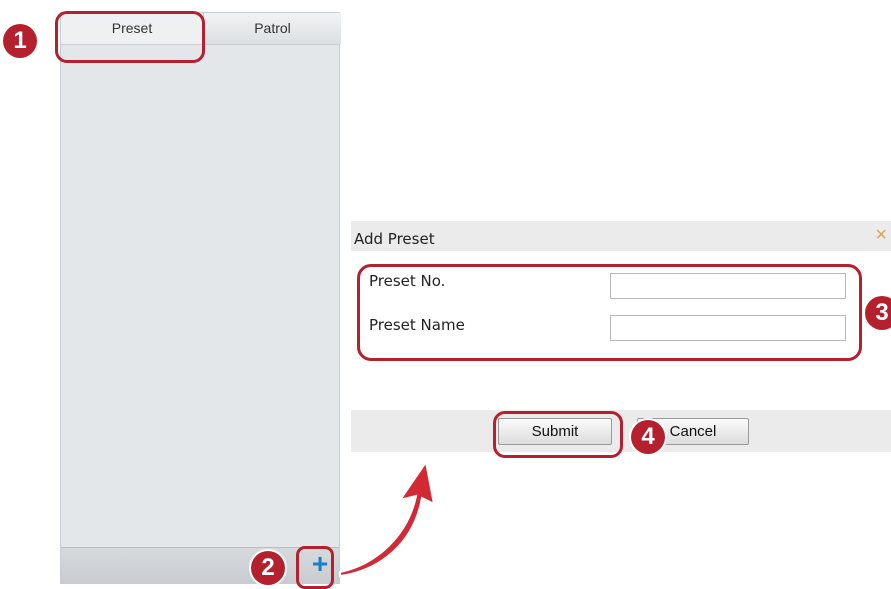 Image resolution: width=891 pixels, height=589 pixels. I want to click on submit-button: Submit, so click(555, 431).